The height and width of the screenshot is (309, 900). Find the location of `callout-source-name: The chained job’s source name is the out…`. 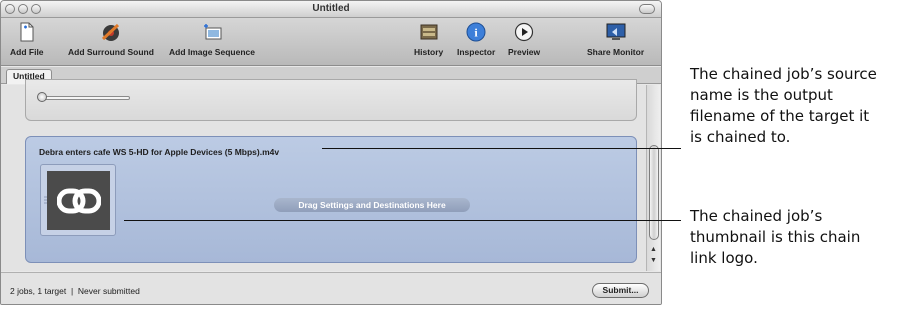

callout-source-name: The chained job’s source name is the out… is located at coordinates (783, 106).